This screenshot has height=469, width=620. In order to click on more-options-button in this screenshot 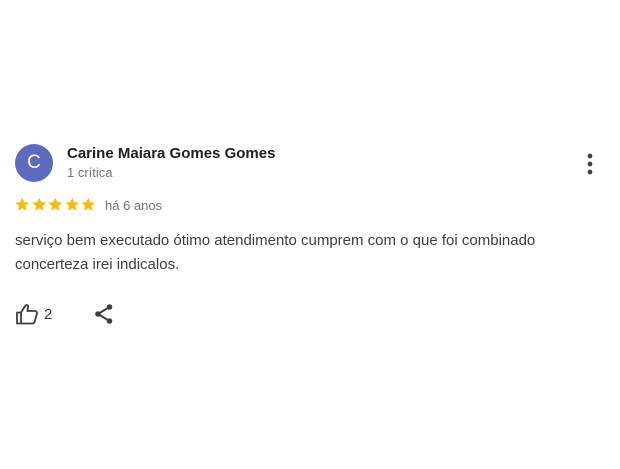, I will do `click(590, 164)`.